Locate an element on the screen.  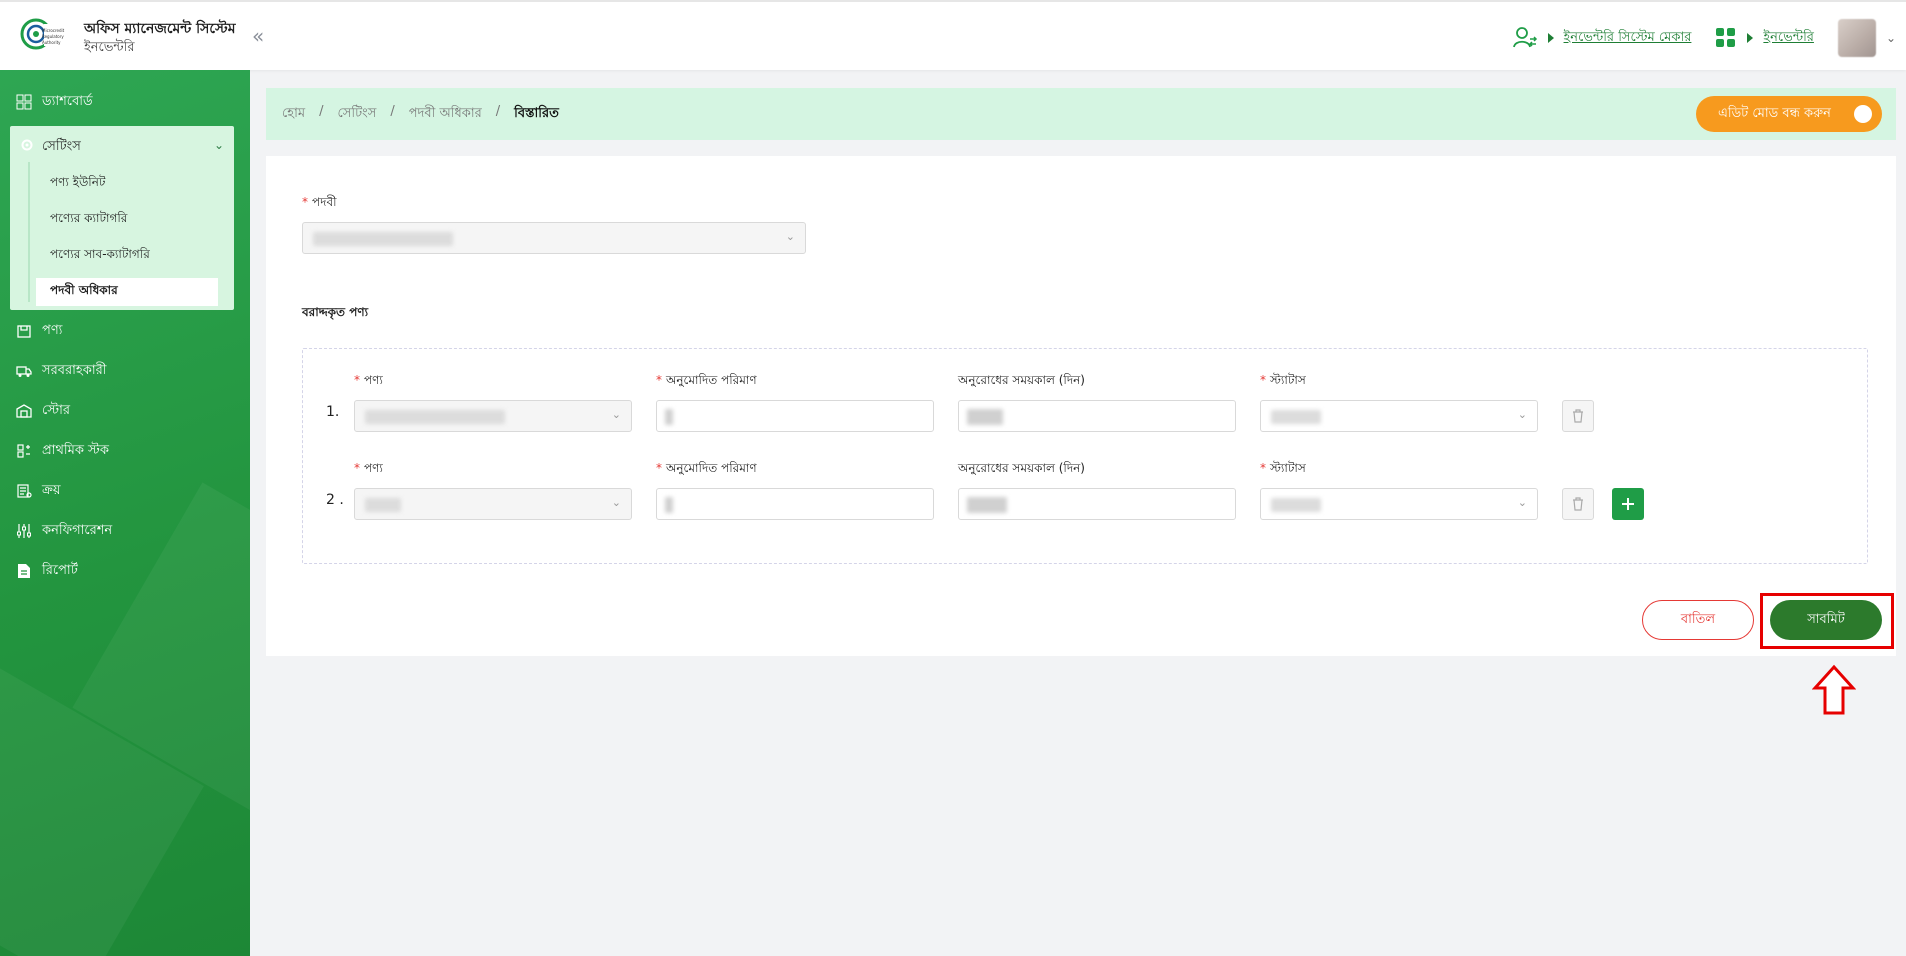
stock-icon is located at coordinates (24, 451).